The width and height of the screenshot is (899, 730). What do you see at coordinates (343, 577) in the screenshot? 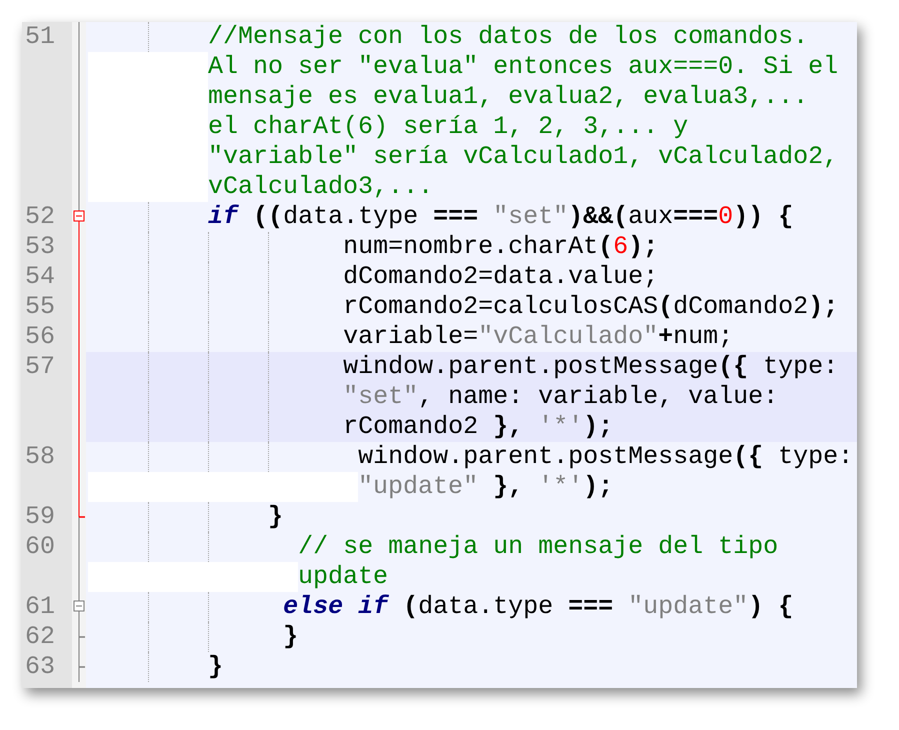
I see `code-line: update` at bounding box center [343, 577].